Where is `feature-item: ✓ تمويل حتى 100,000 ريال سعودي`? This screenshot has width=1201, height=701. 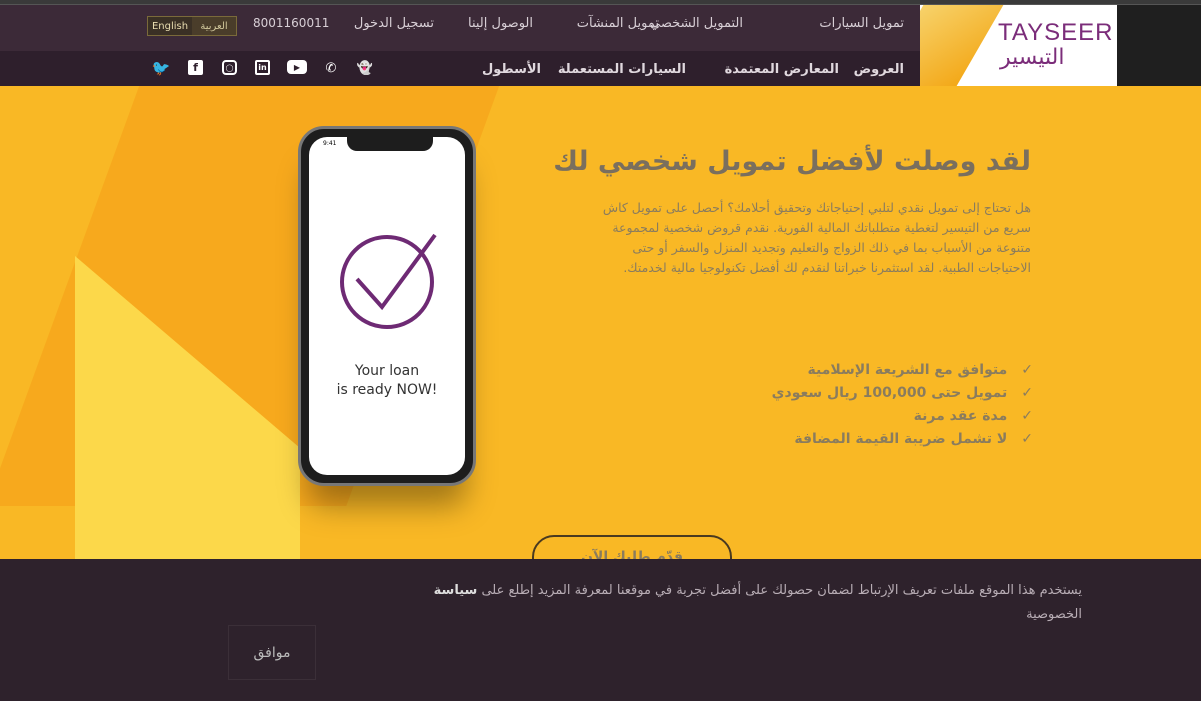
feature-item: ✓ تمويل حتى 100,000 ريال سعودي is located at coordinates (902, 393).